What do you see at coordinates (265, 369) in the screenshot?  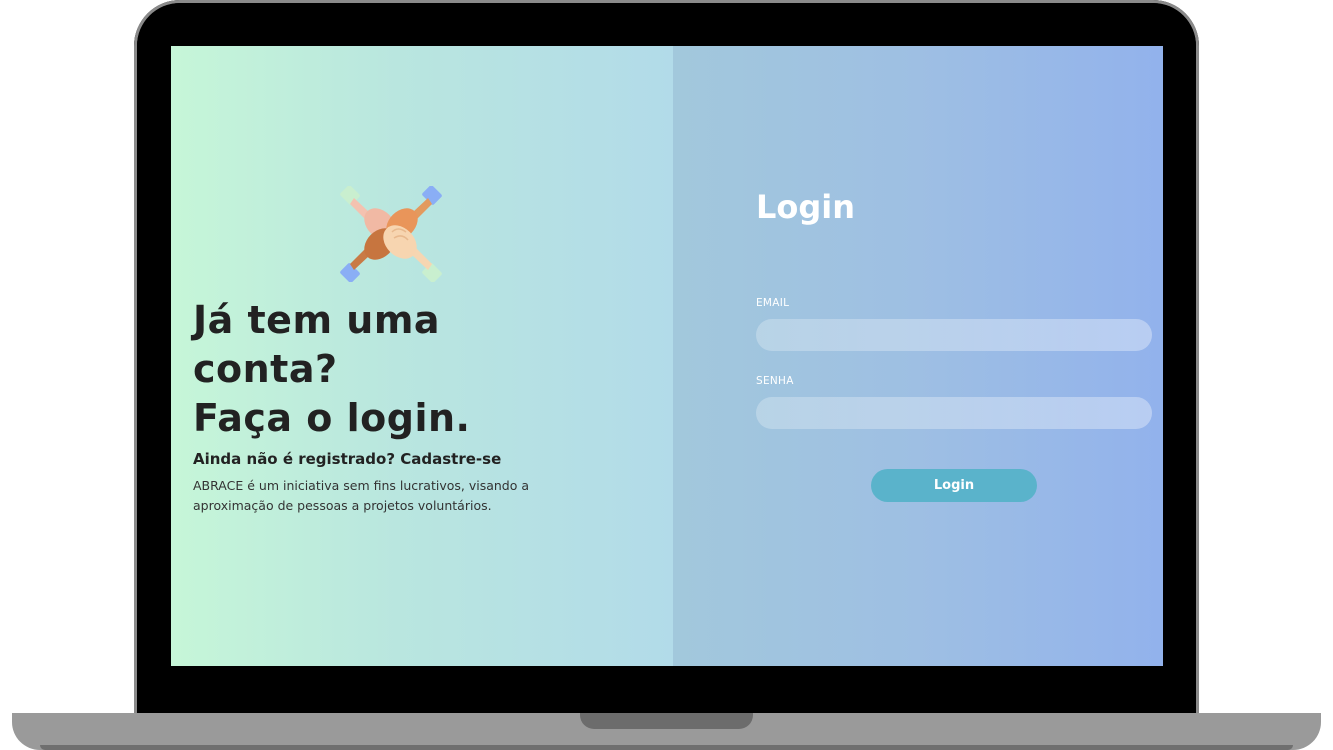 I see `headline-line-2: conta?` at bounding box center [265, 369].